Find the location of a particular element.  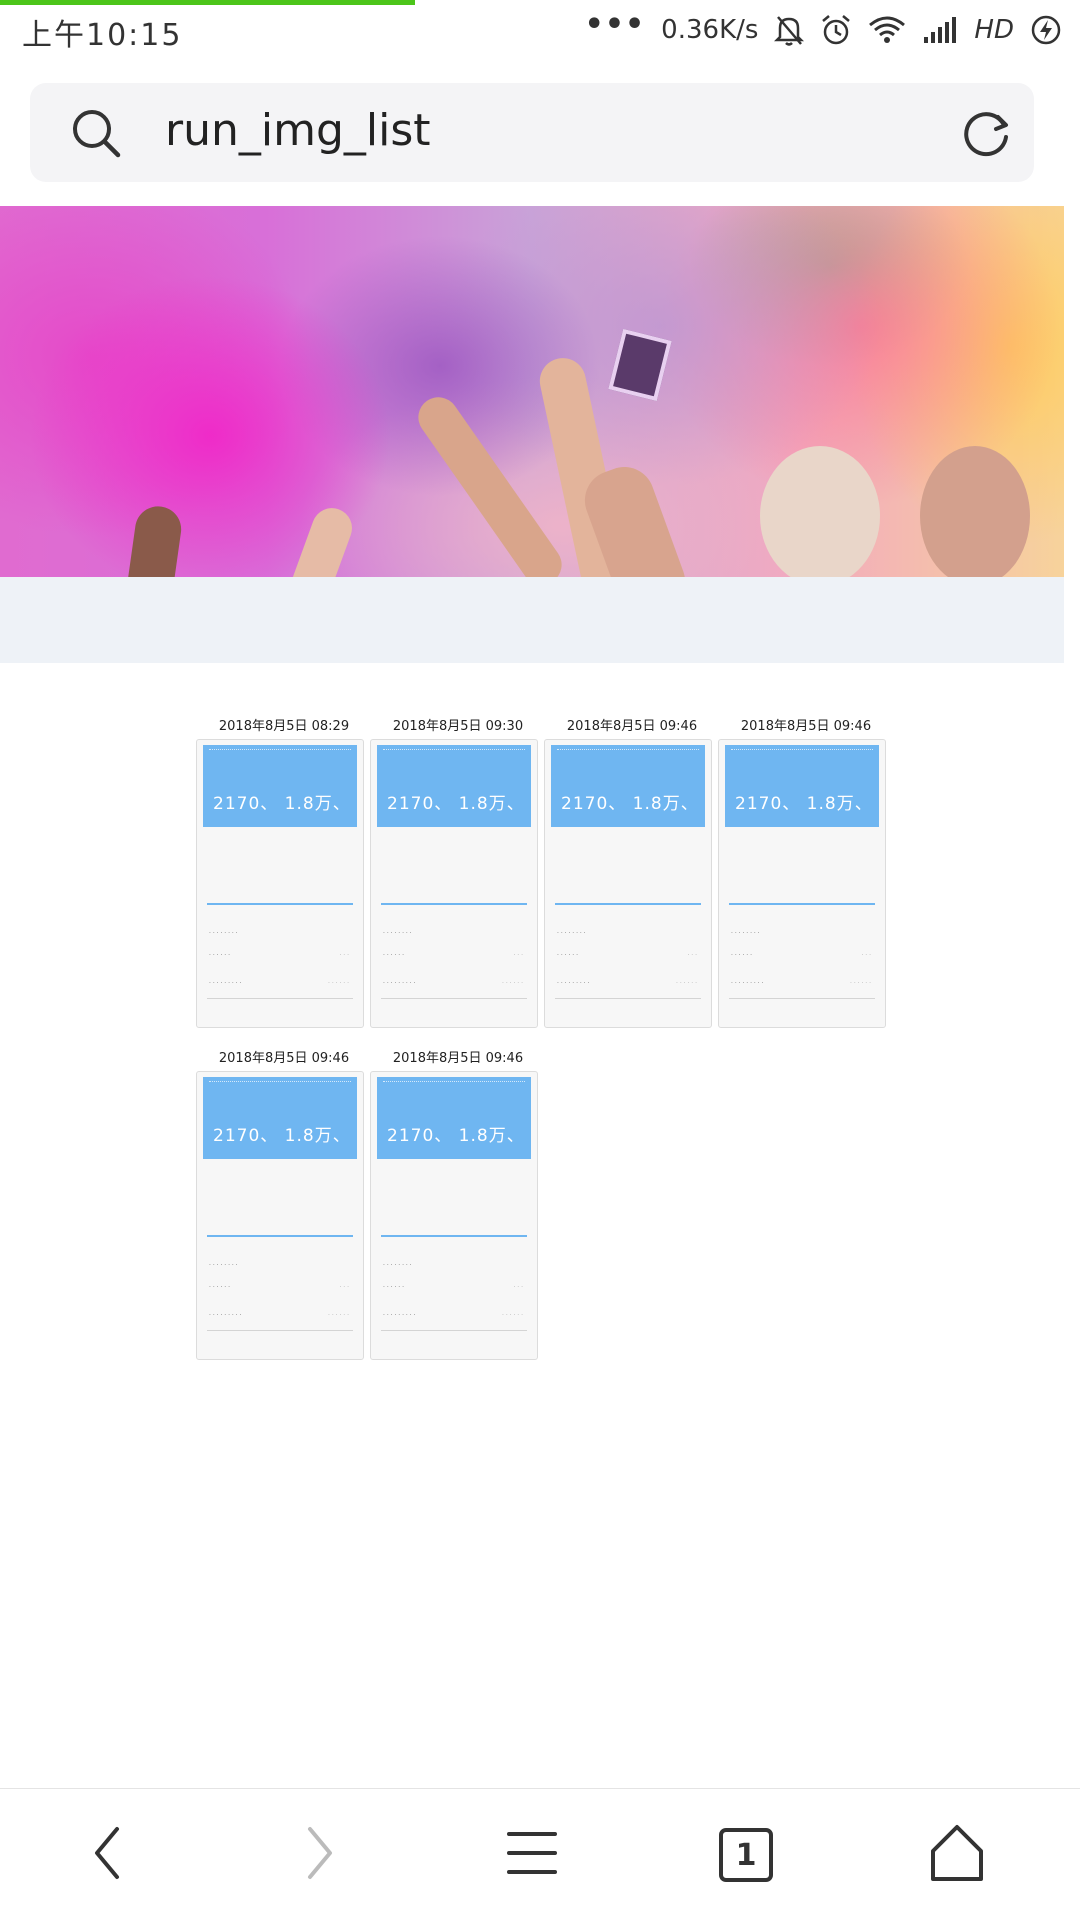

charging-icon is located at coordinates (1046, 30).